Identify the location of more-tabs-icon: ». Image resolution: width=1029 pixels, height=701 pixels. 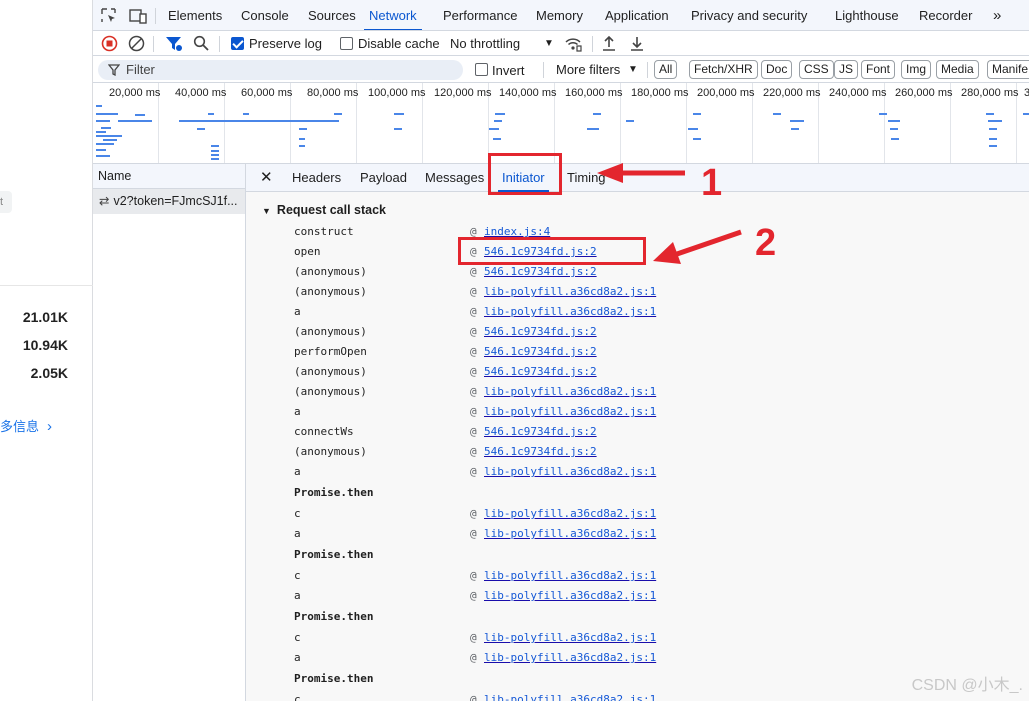
(997, 15).